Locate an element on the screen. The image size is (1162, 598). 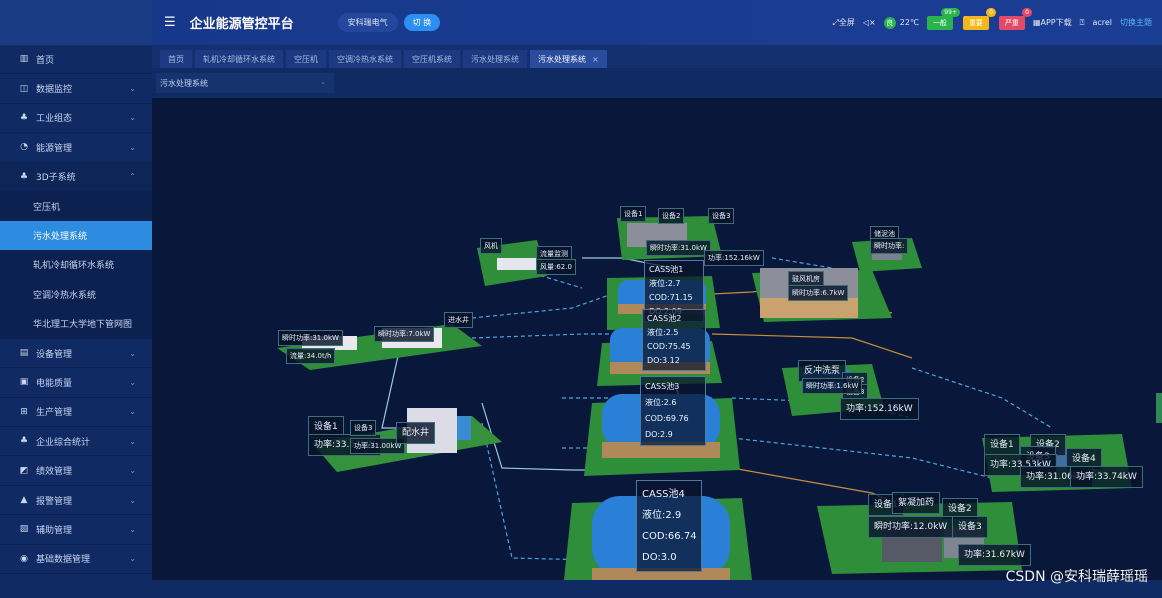
sidebar-item: ◫ 数据监控 ⌄ is located at coordinates (76, 89).